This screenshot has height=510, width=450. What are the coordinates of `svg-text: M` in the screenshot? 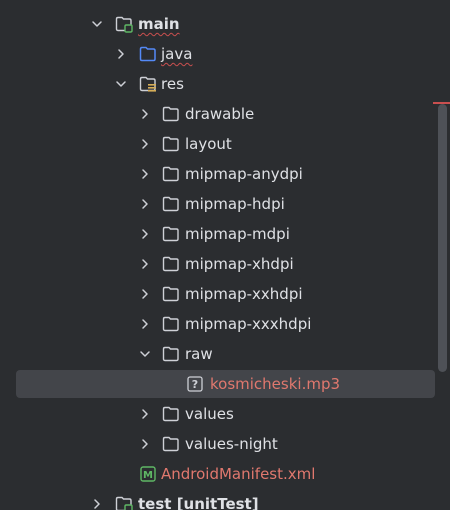 It's located at (148, 475).